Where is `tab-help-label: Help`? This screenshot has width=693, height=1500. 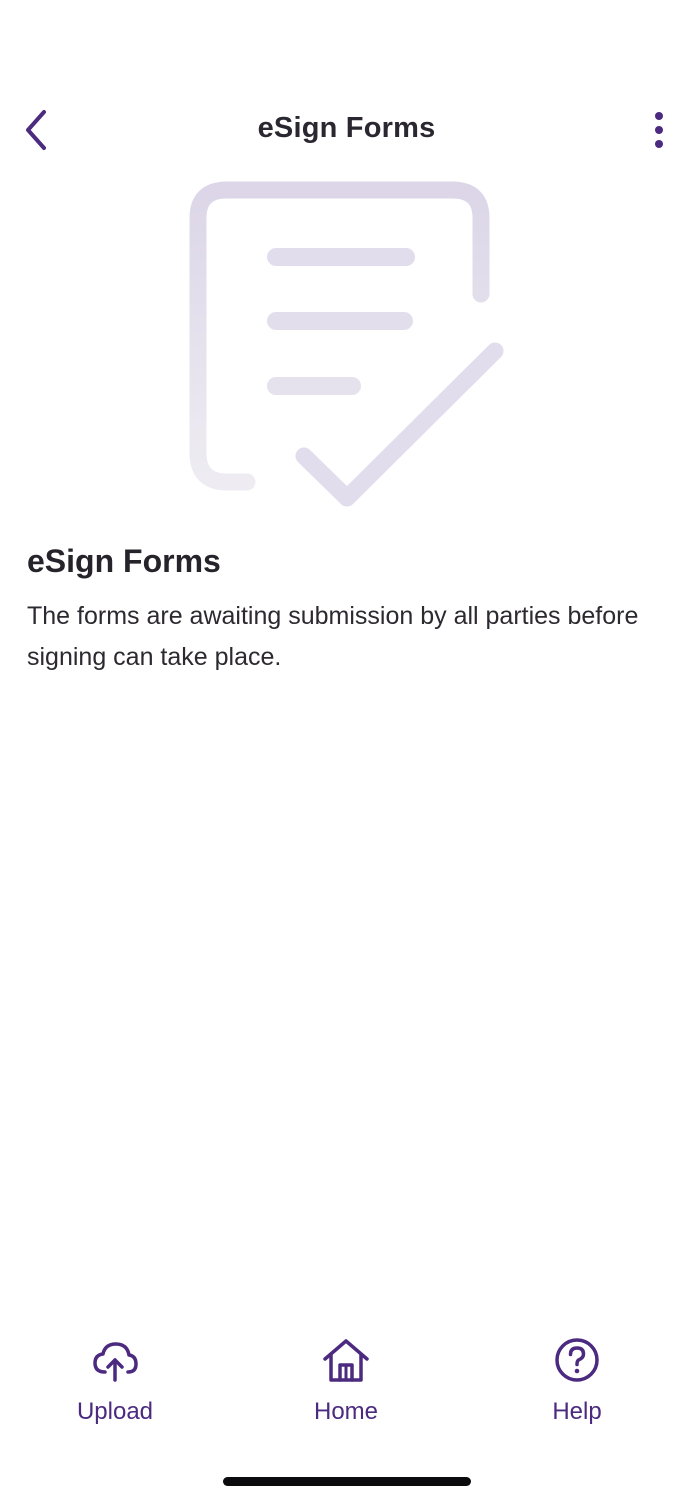
tab-help-label: Help is located at coordinates (577, 1411).